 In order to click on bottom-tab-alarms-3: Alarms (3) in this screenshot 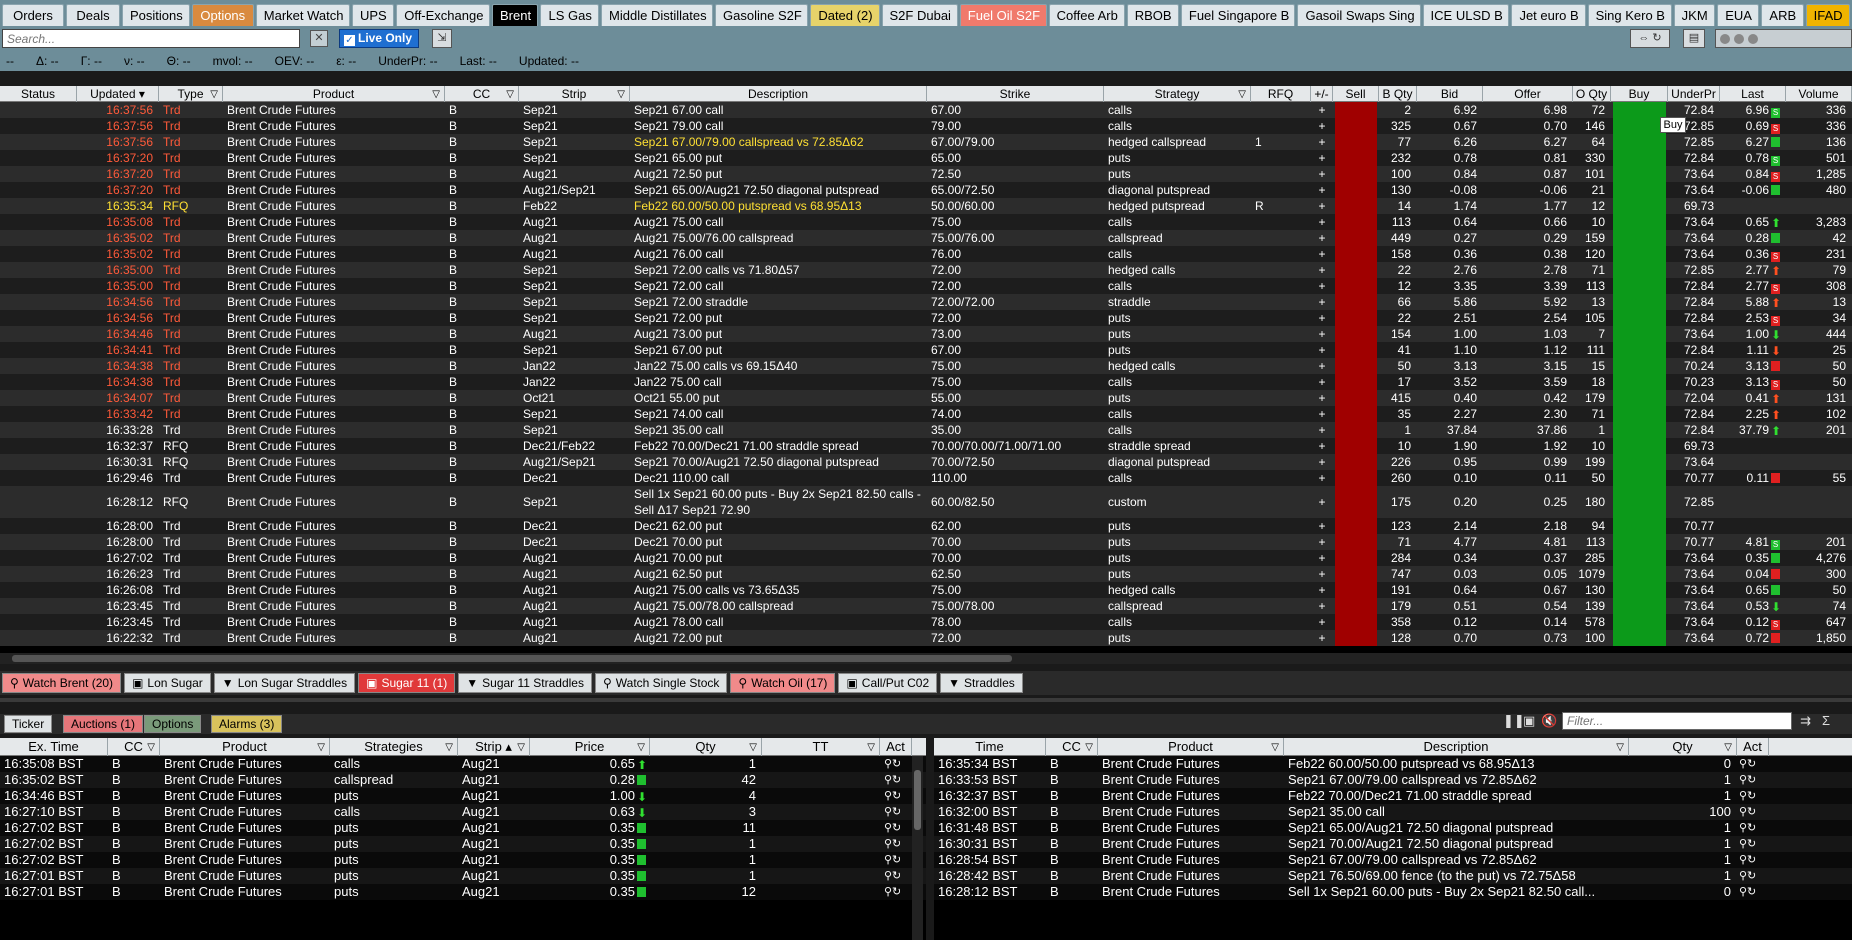, I will do `click(247, 724)`.